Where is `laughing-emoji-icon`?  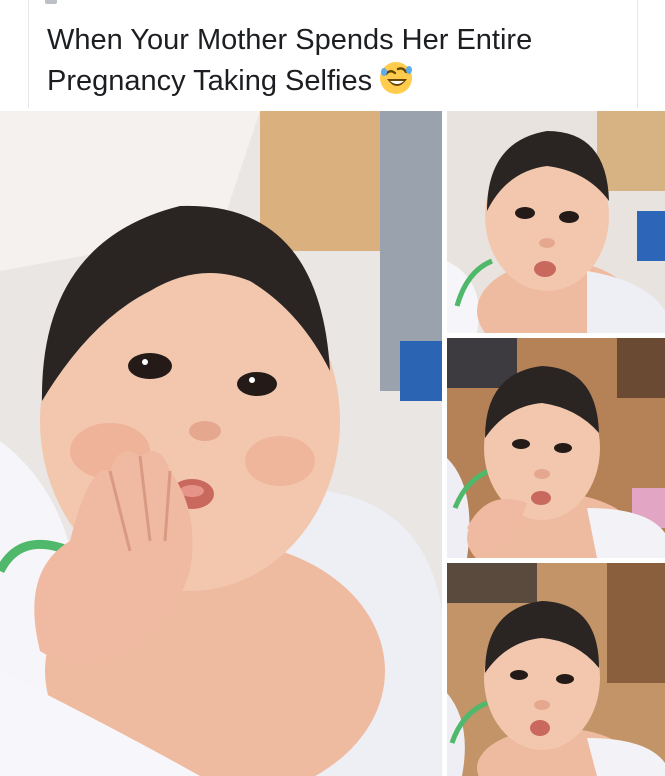
laughing-emoji-icon is located at coordinates (396, 78).